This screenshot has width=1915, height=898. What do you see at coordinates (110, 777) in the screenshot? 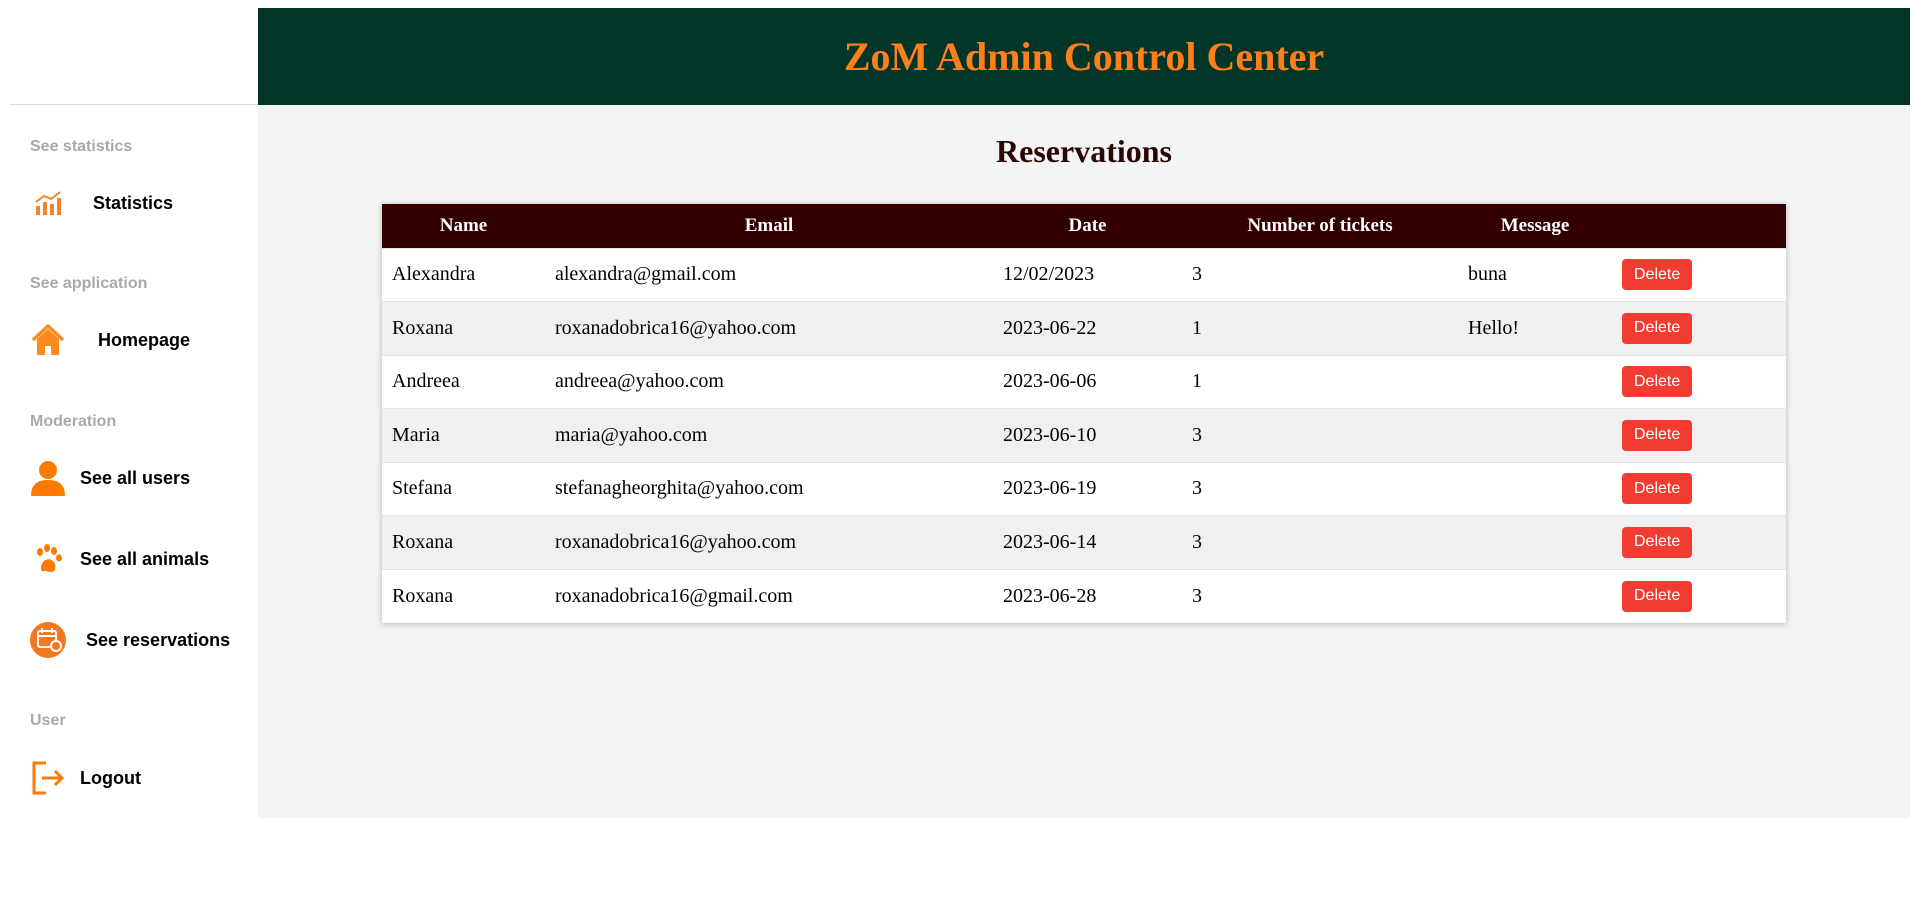
I see `sidebar-item-label: Logout` at bounding box center [110, 777].